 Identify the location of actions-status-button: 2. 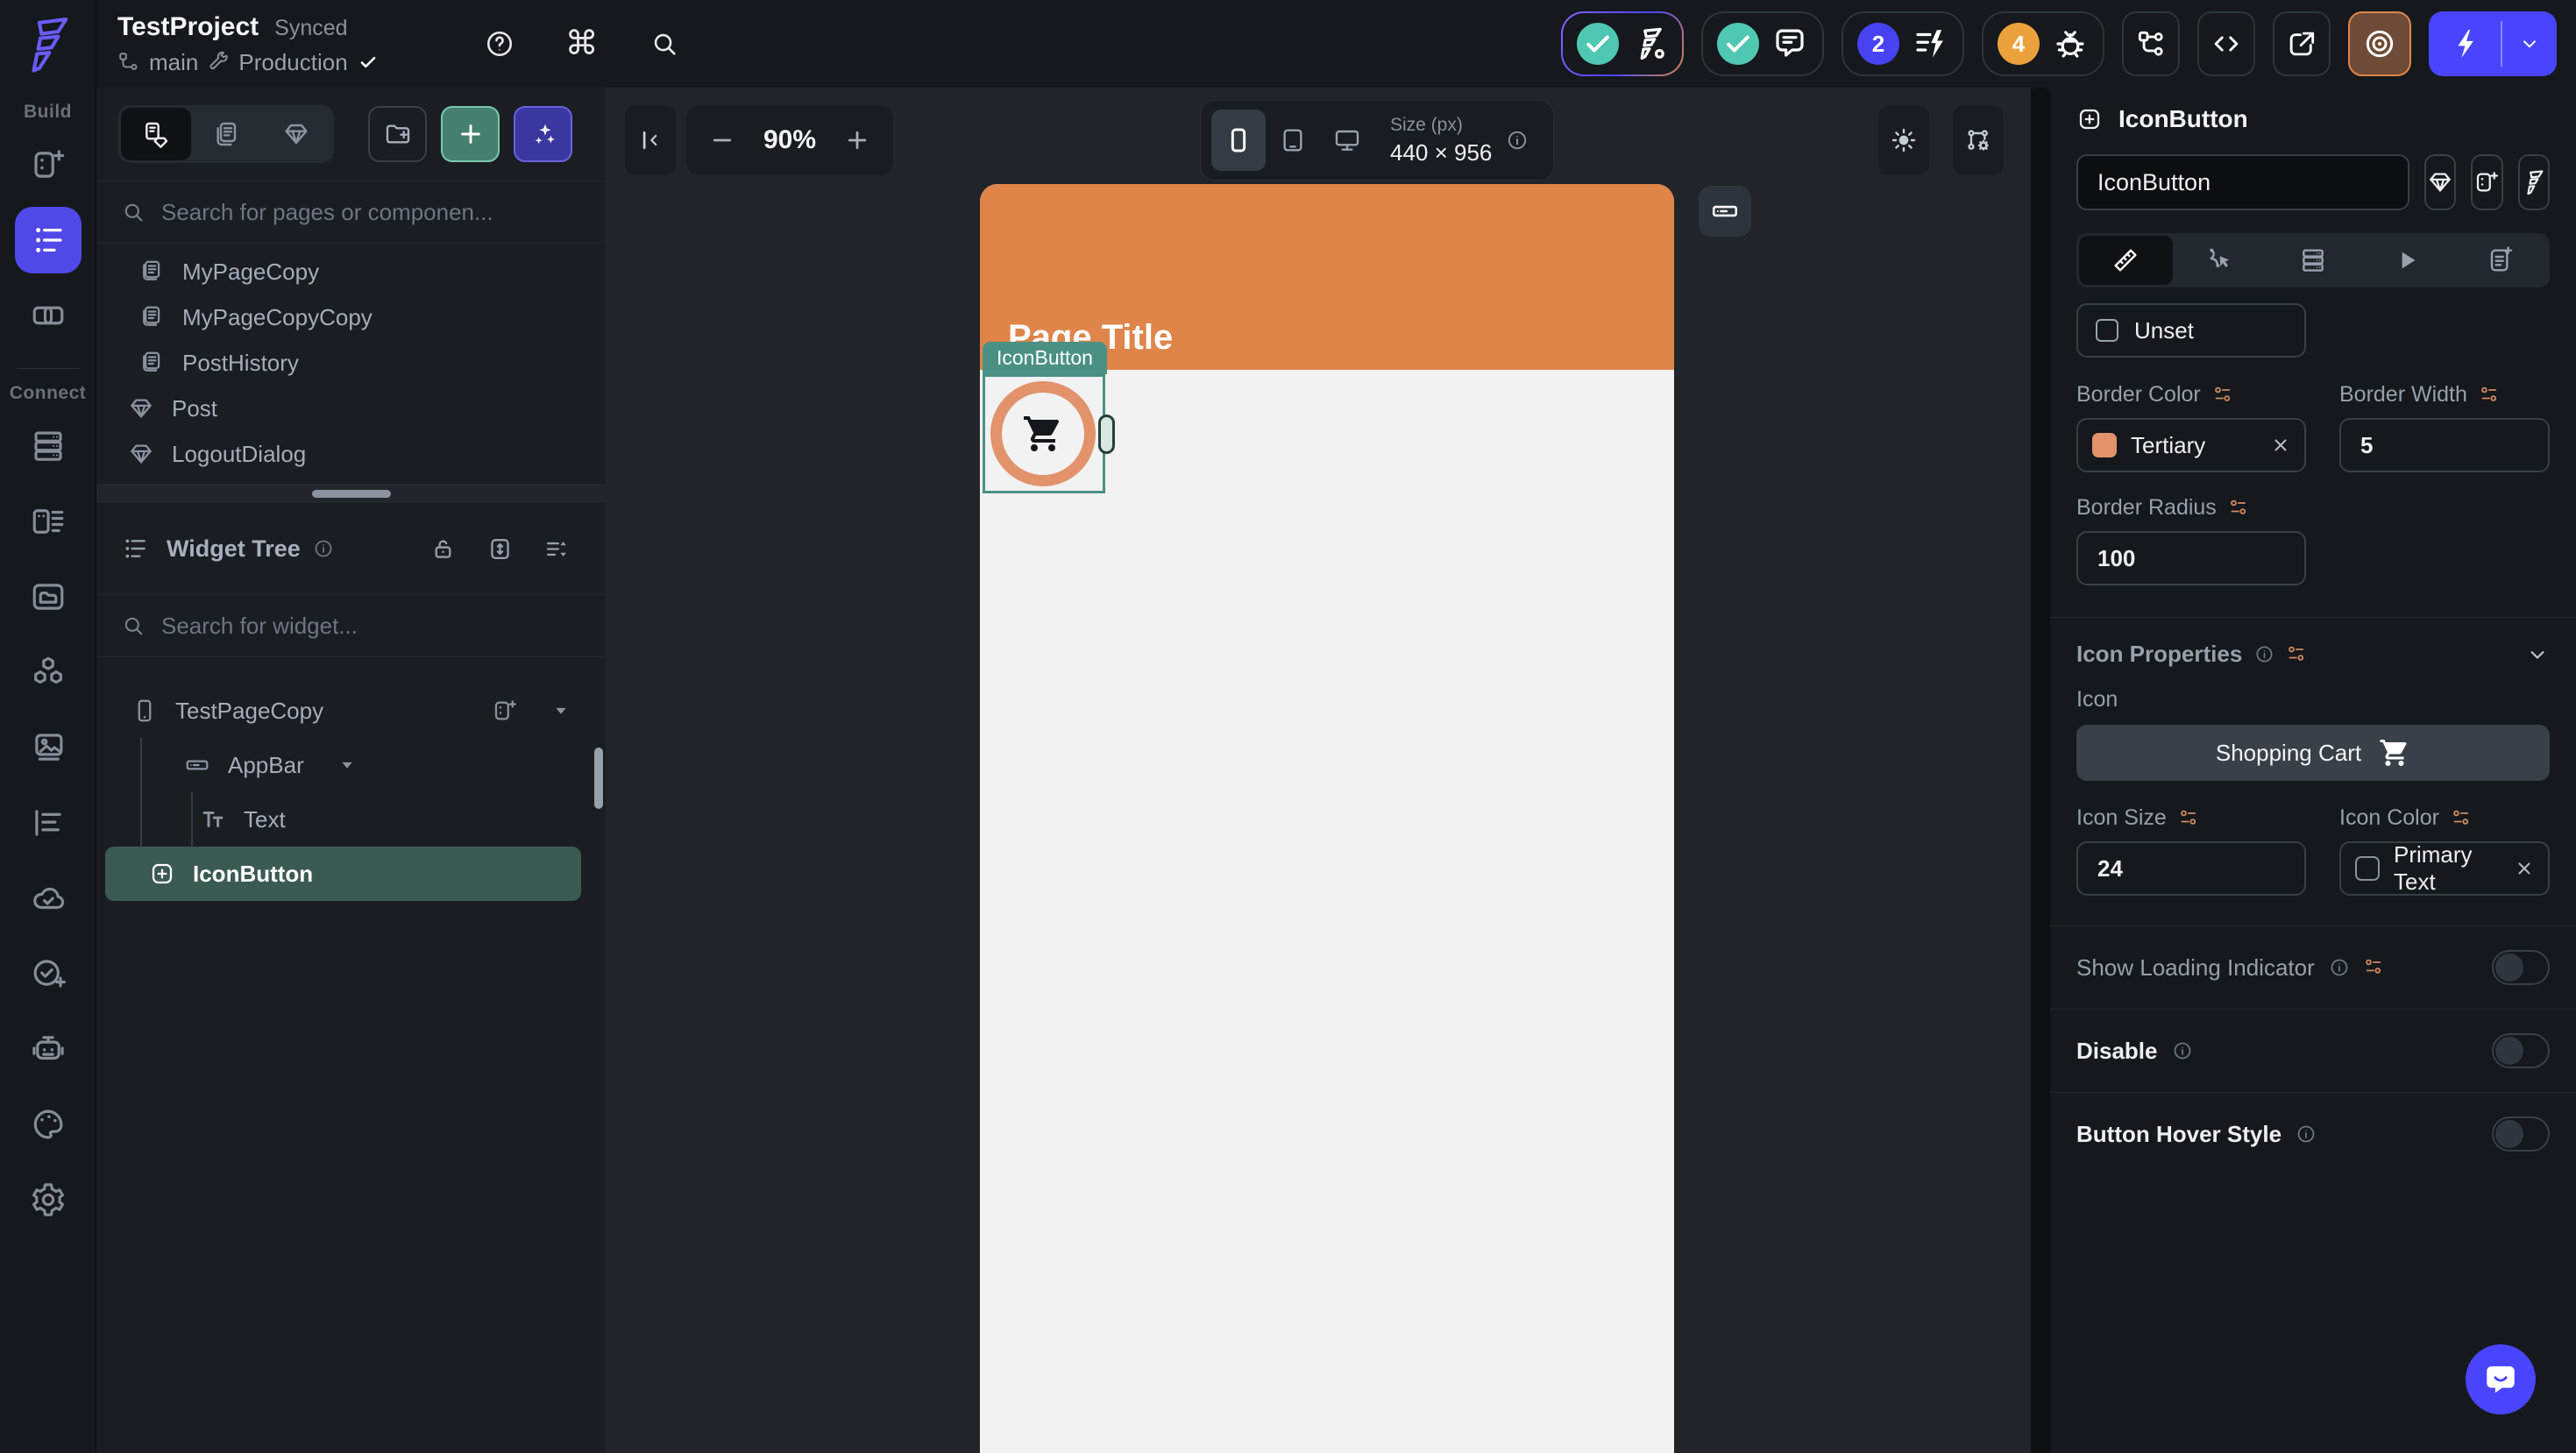
(1903, 43).